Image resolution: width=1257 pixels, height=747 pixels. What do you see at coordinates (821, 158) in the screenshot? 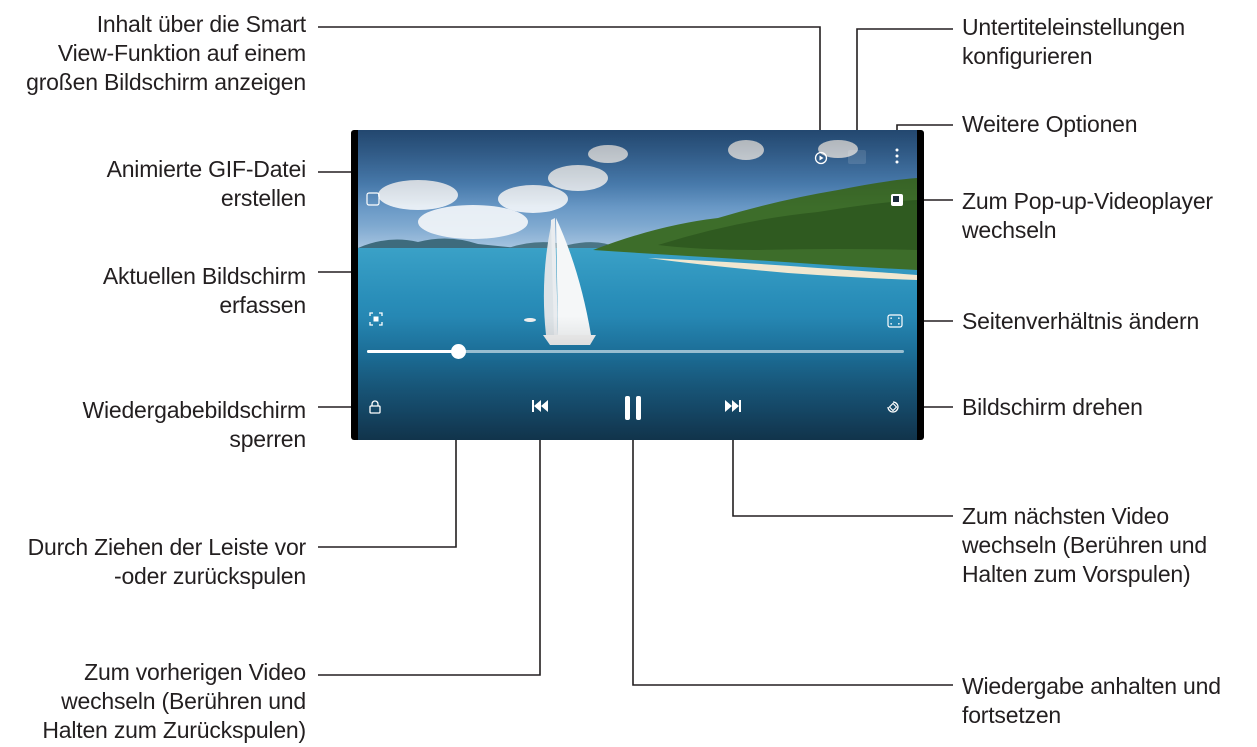
I see `smart-view-icon` at bounding box center [821, 158].